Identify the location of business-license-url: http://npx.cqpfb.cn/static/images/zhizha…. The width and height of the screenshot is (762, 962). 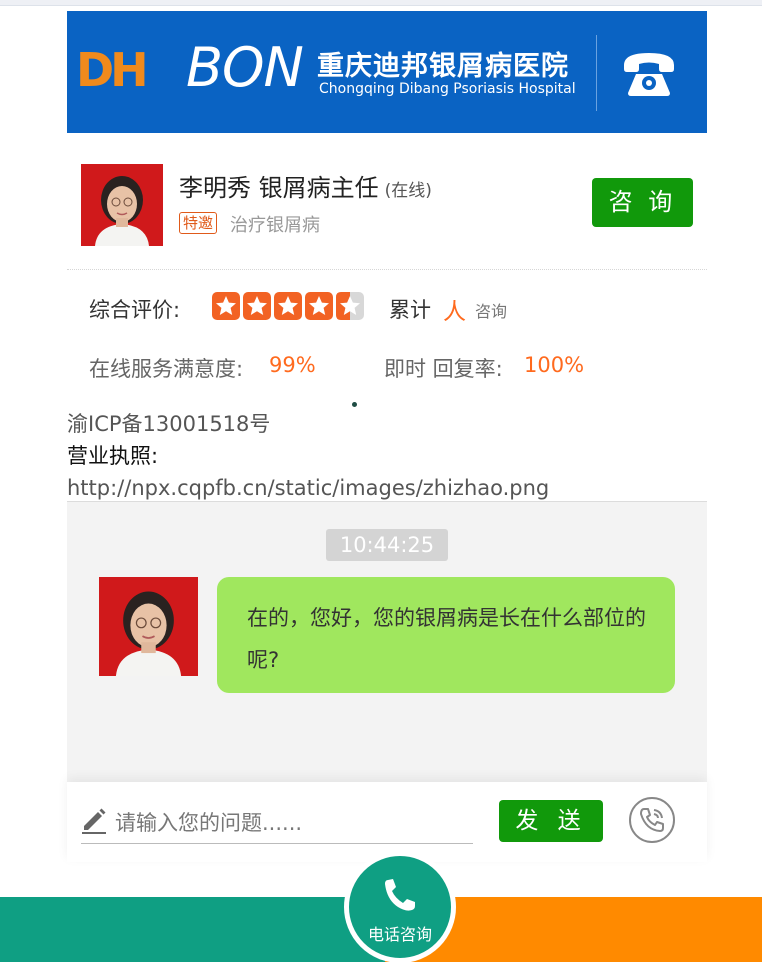
(308, 488).